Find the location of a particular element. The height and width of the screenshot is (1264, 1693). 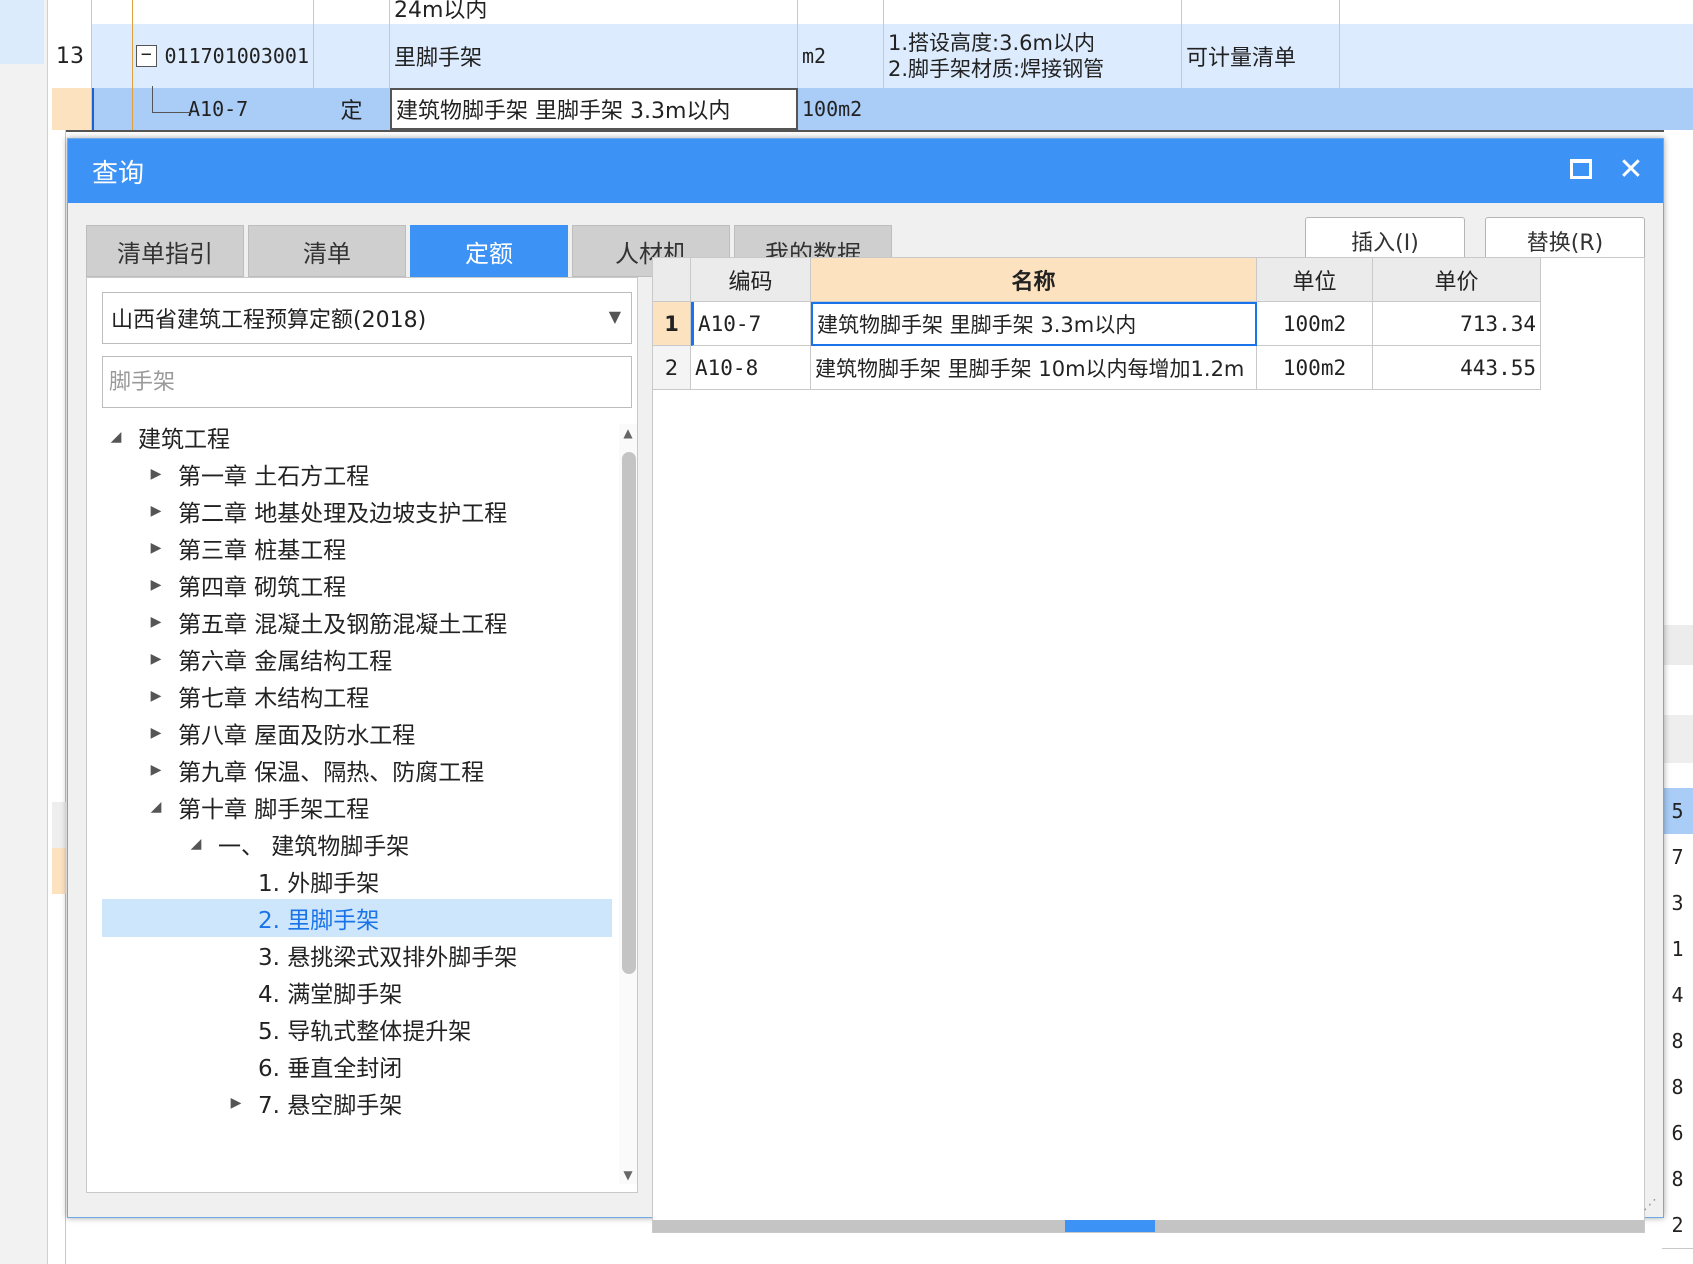

name-cell: 里脚手架 is located at coordinates (594, 56).